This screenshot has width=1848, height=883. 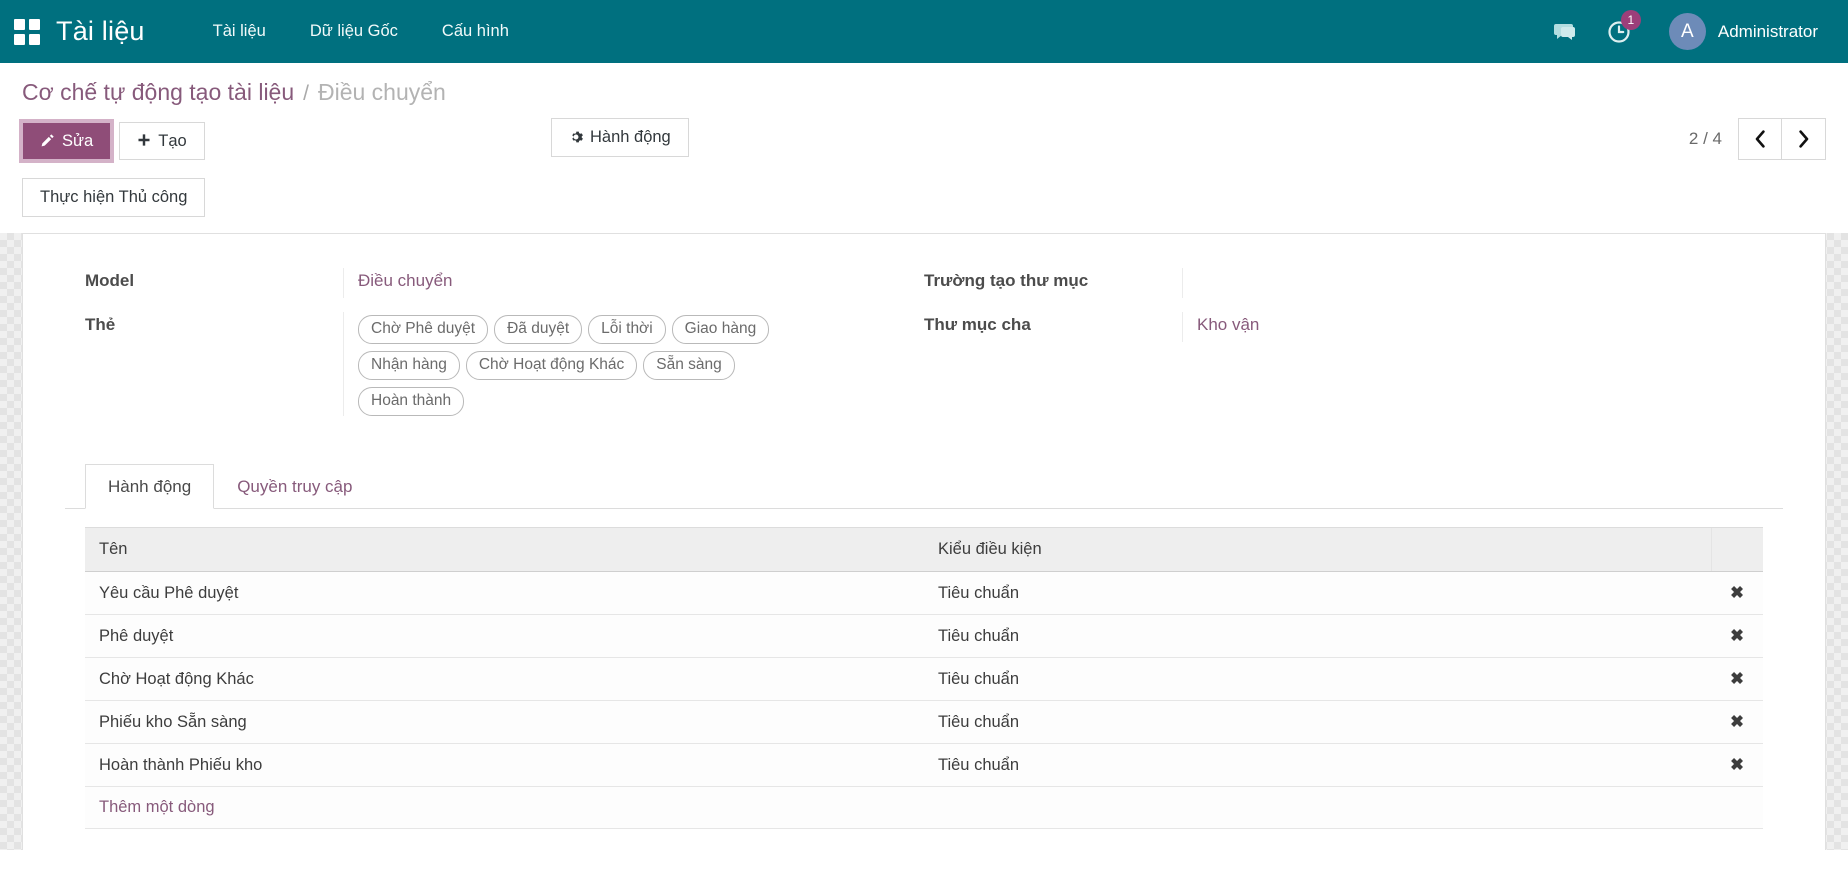 I want to click on cell-name: Phê duyệt, so click(x=504, y=636).